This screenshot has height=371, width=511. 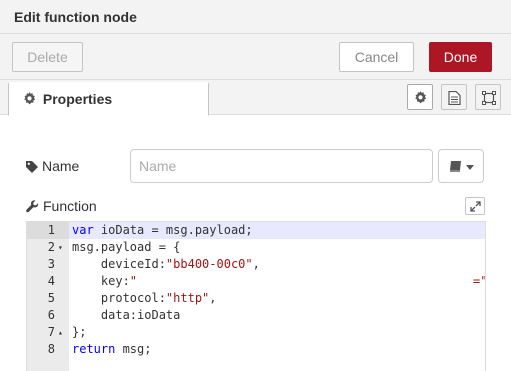 I want to click on tab-description, so click(x=454, y=97).